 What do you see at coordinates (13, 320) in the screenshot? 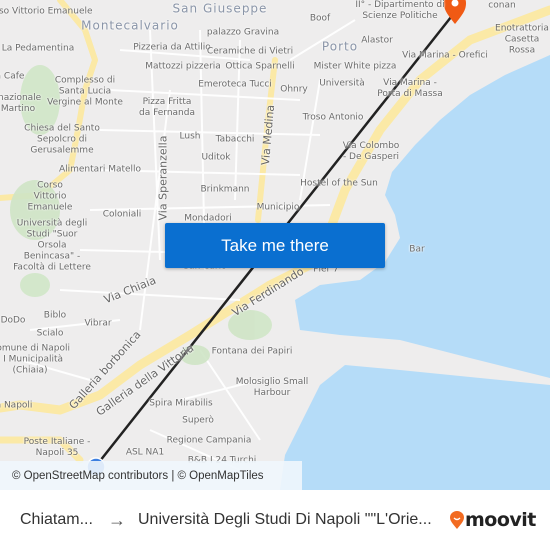
I see `map-label: DoDo` at bounding box center [13, 320].